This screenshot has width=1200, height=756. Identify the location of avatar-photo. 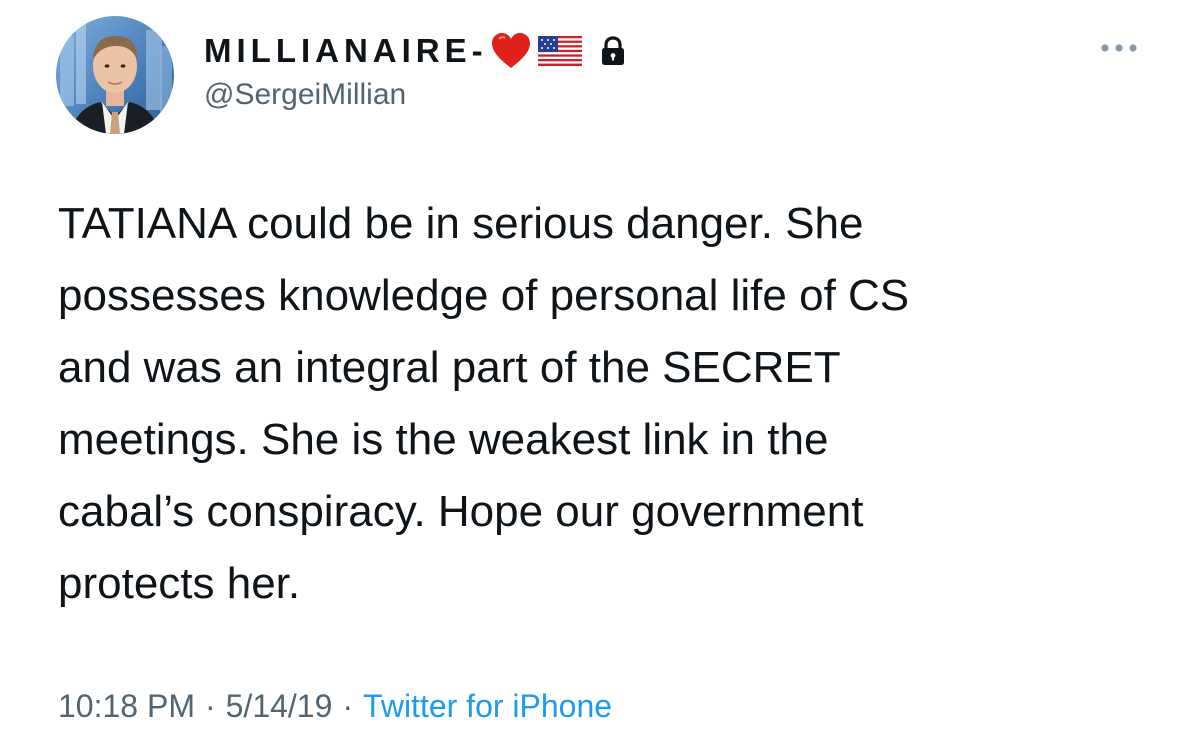
(115, 75).